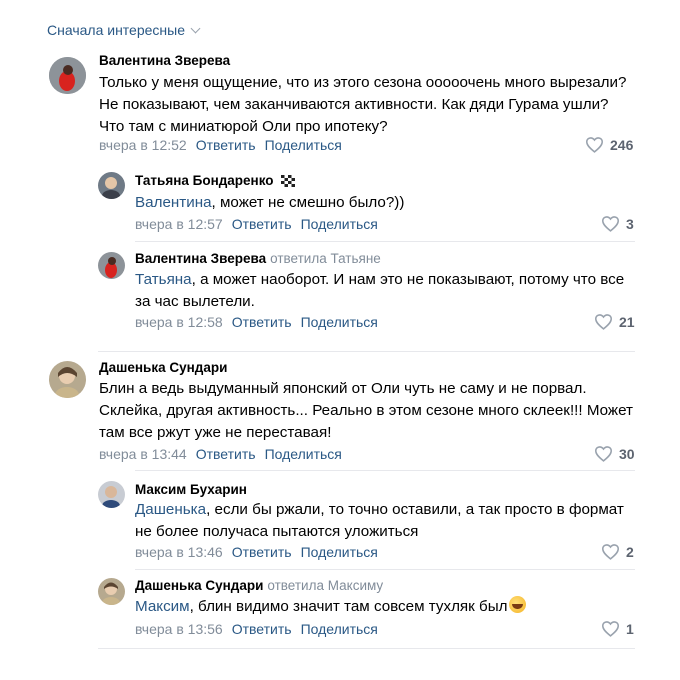 The height and width of the screenshot is (680, 680). Describe the element at coordinates (215, 180) in the screenshot. I see `comment-author: Татьяна Бондаренко` at that location.